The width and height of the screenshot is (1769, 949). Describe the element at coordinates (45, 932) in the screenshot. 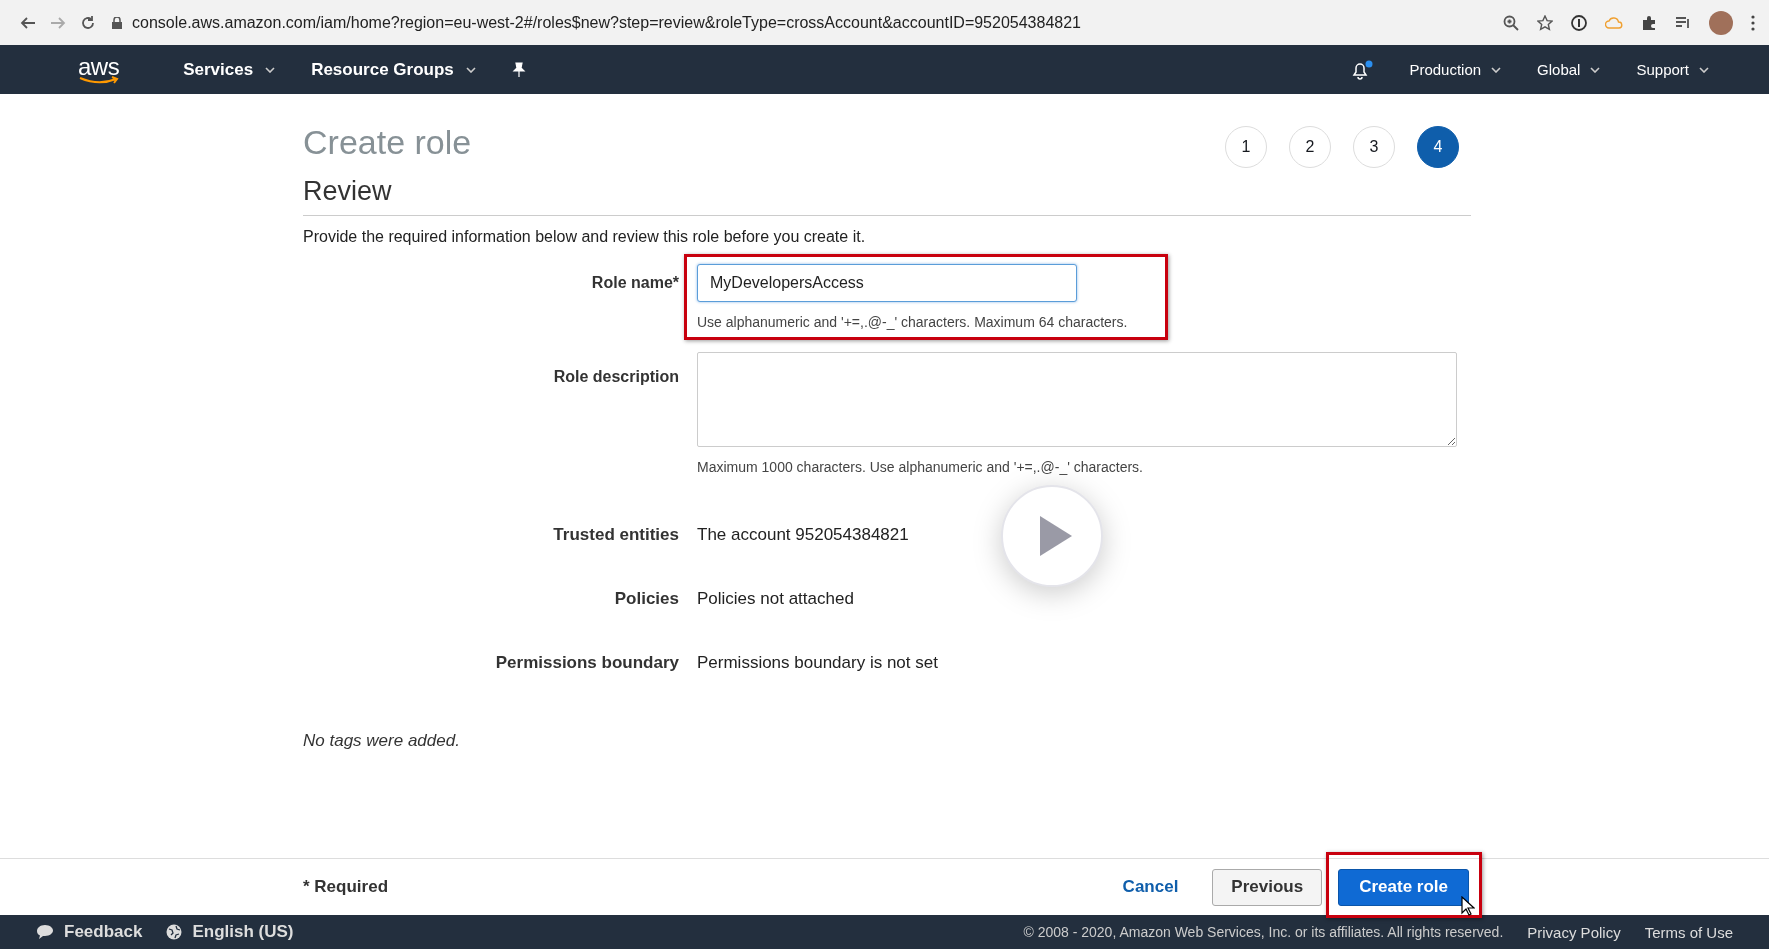

I see `speech-bubble-icon` at that location.